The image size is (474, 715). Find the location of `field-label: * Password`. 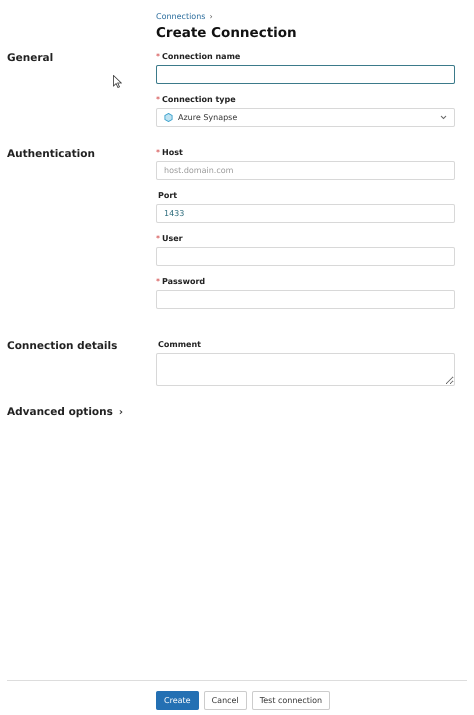

field-label: * Password is located at coordinates (181, 282).